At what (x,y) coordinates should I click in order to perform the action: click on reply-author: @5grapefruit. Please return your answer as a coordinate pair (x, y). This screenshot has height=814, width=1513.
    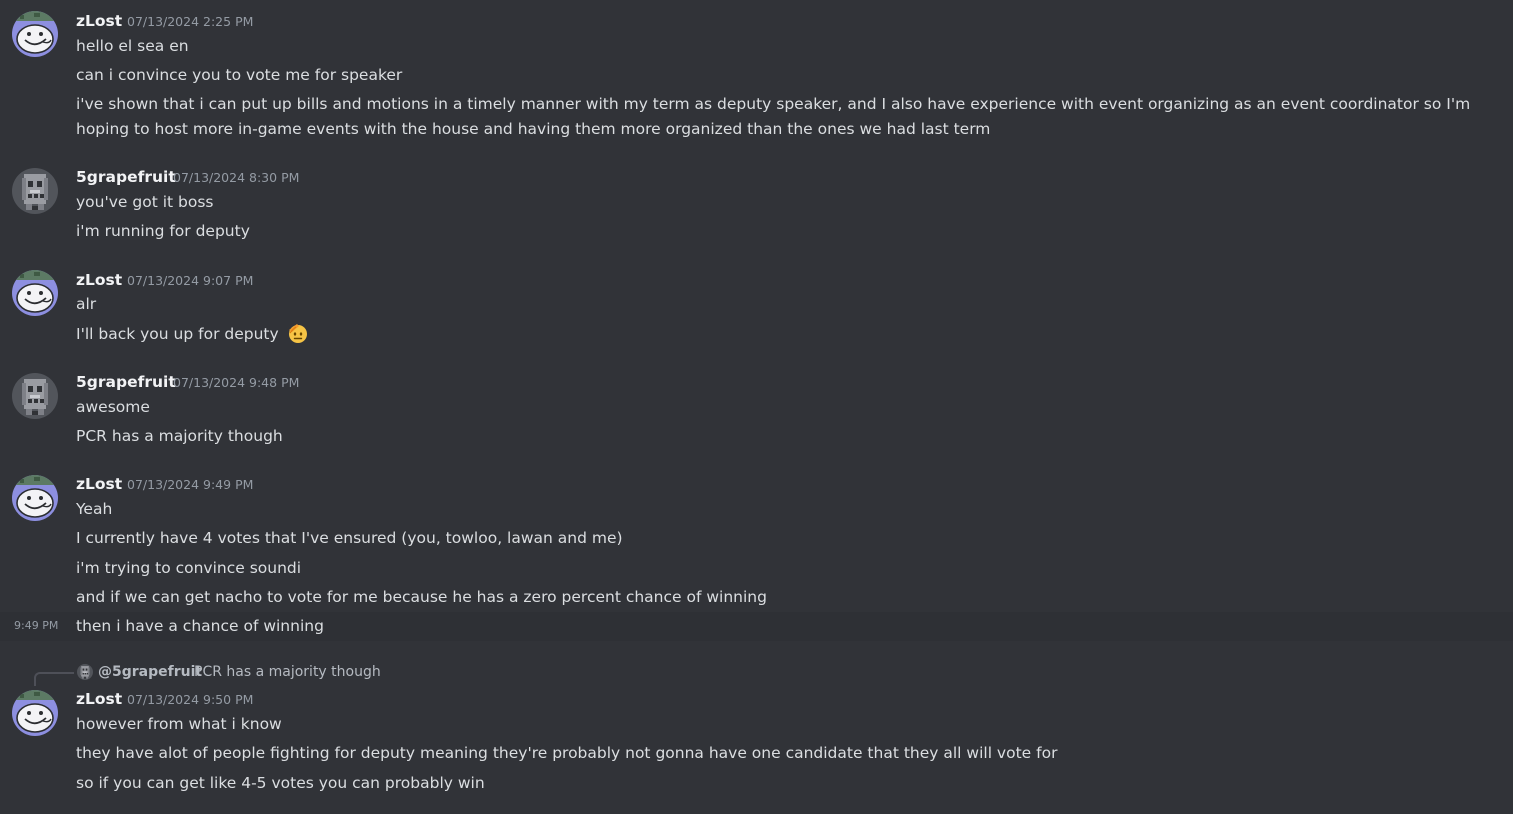
    Looking at the image, I should click on (150, 672).